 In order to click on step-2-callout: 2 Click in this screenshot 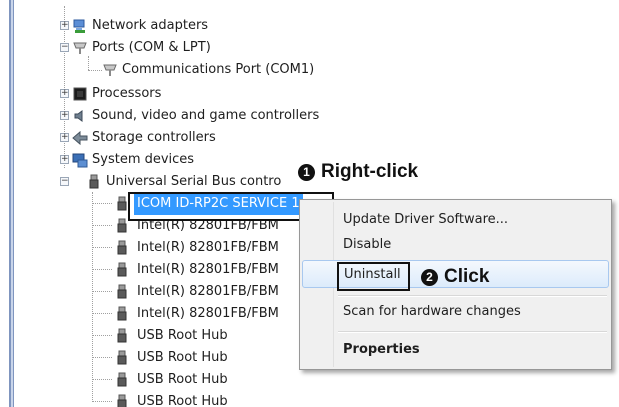, I will do `click(455, 277)`.